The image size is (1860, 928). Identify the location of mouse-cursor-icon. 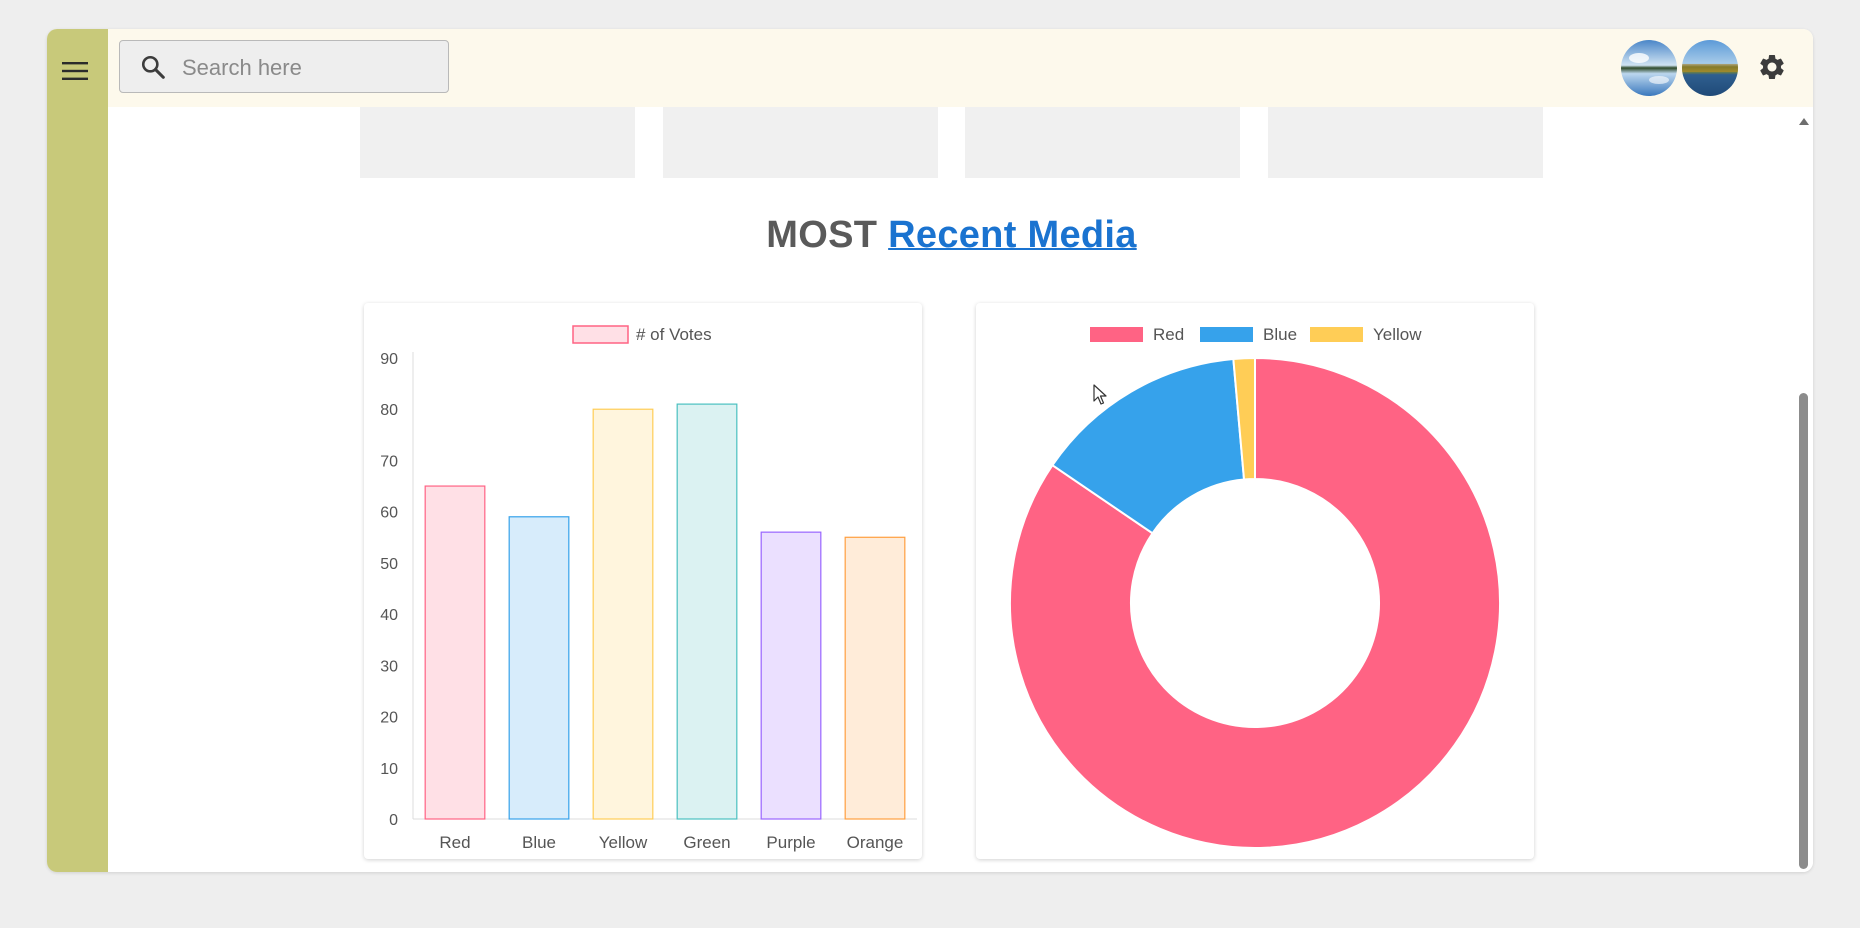
(1100, 394).